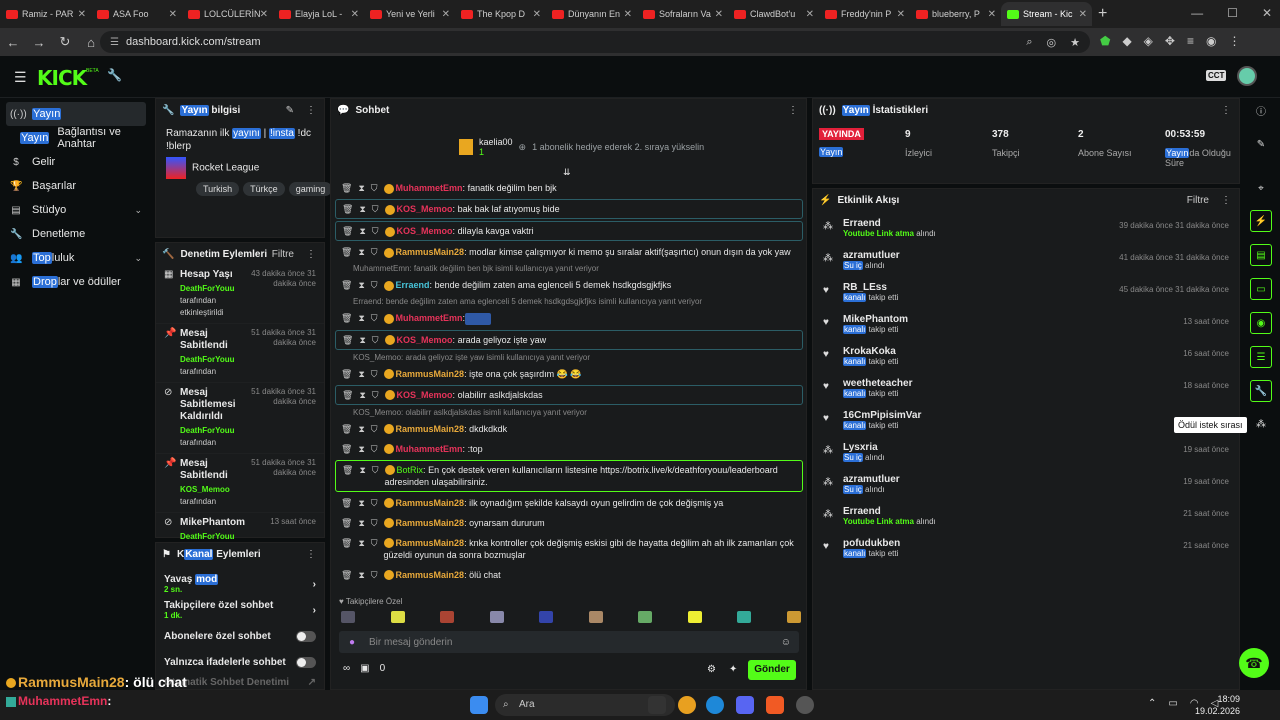 This screenshot has height=720, width=1280. Describe the element at coordinates (65, 42) in the screenshot. I see `reload-icon: ↻` at that location.